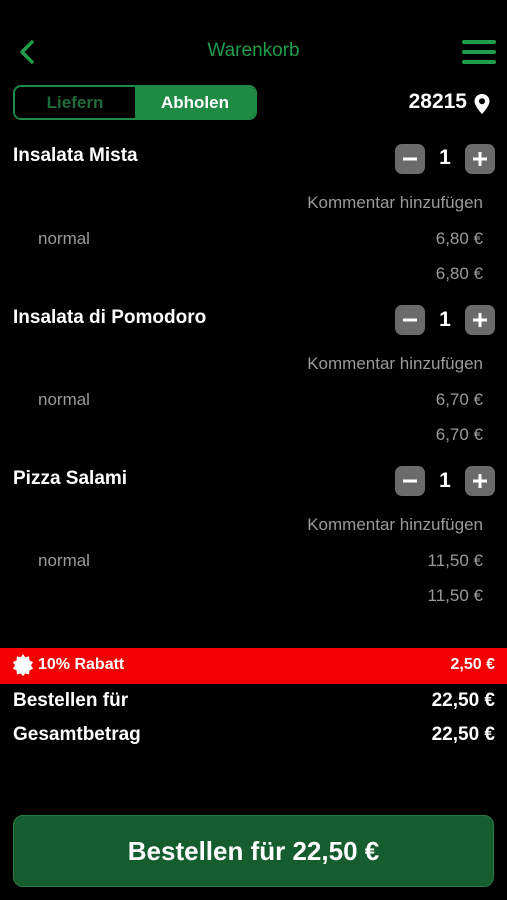 The image size is (507, 900). What do you see at coordinates (71, 700) in the screenshot?
I see `order-for-label: Bestellen für` at bounding box center [71, 700].